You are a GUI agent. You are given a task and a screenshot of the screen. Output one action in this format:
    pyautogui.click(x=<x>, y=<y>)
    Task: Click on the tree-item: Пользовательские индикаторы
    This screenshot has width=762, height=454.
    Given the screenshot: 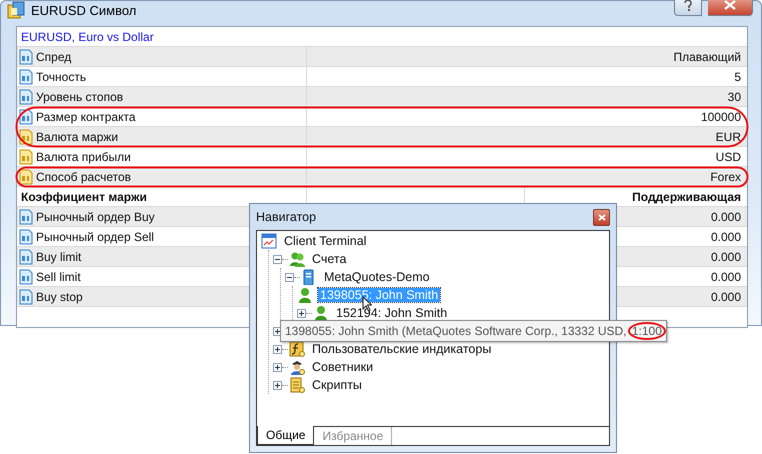 What is the action you would take?
    pyautogui.click(x=402, y=349)
    